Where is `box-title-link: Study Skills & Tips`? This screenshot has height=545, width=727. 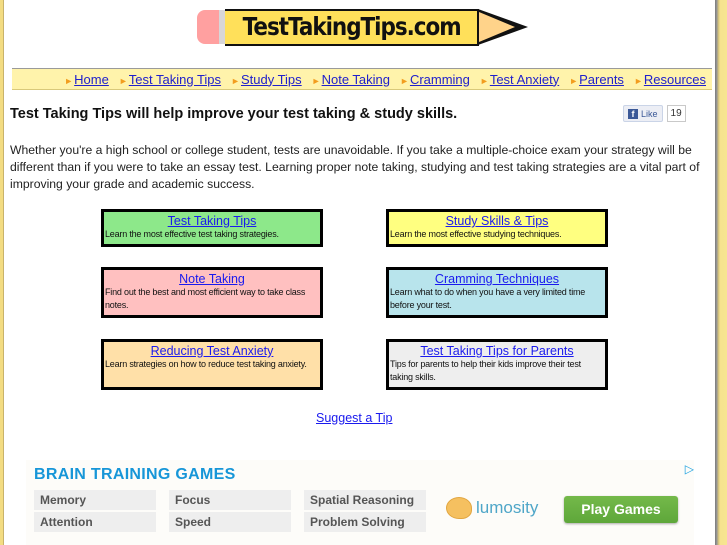
box-title-link: Study Skills & Tips is located at coordinates (497, 221).